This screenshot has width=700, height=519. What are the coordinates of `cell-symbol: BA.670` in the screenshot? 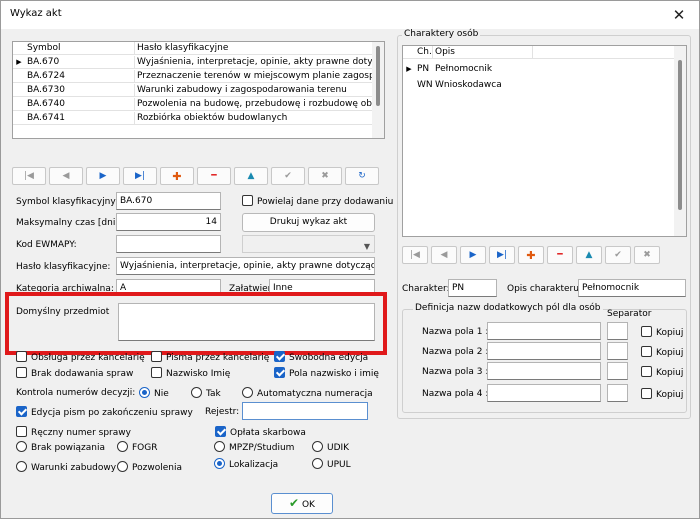 It's located at (80, 62).